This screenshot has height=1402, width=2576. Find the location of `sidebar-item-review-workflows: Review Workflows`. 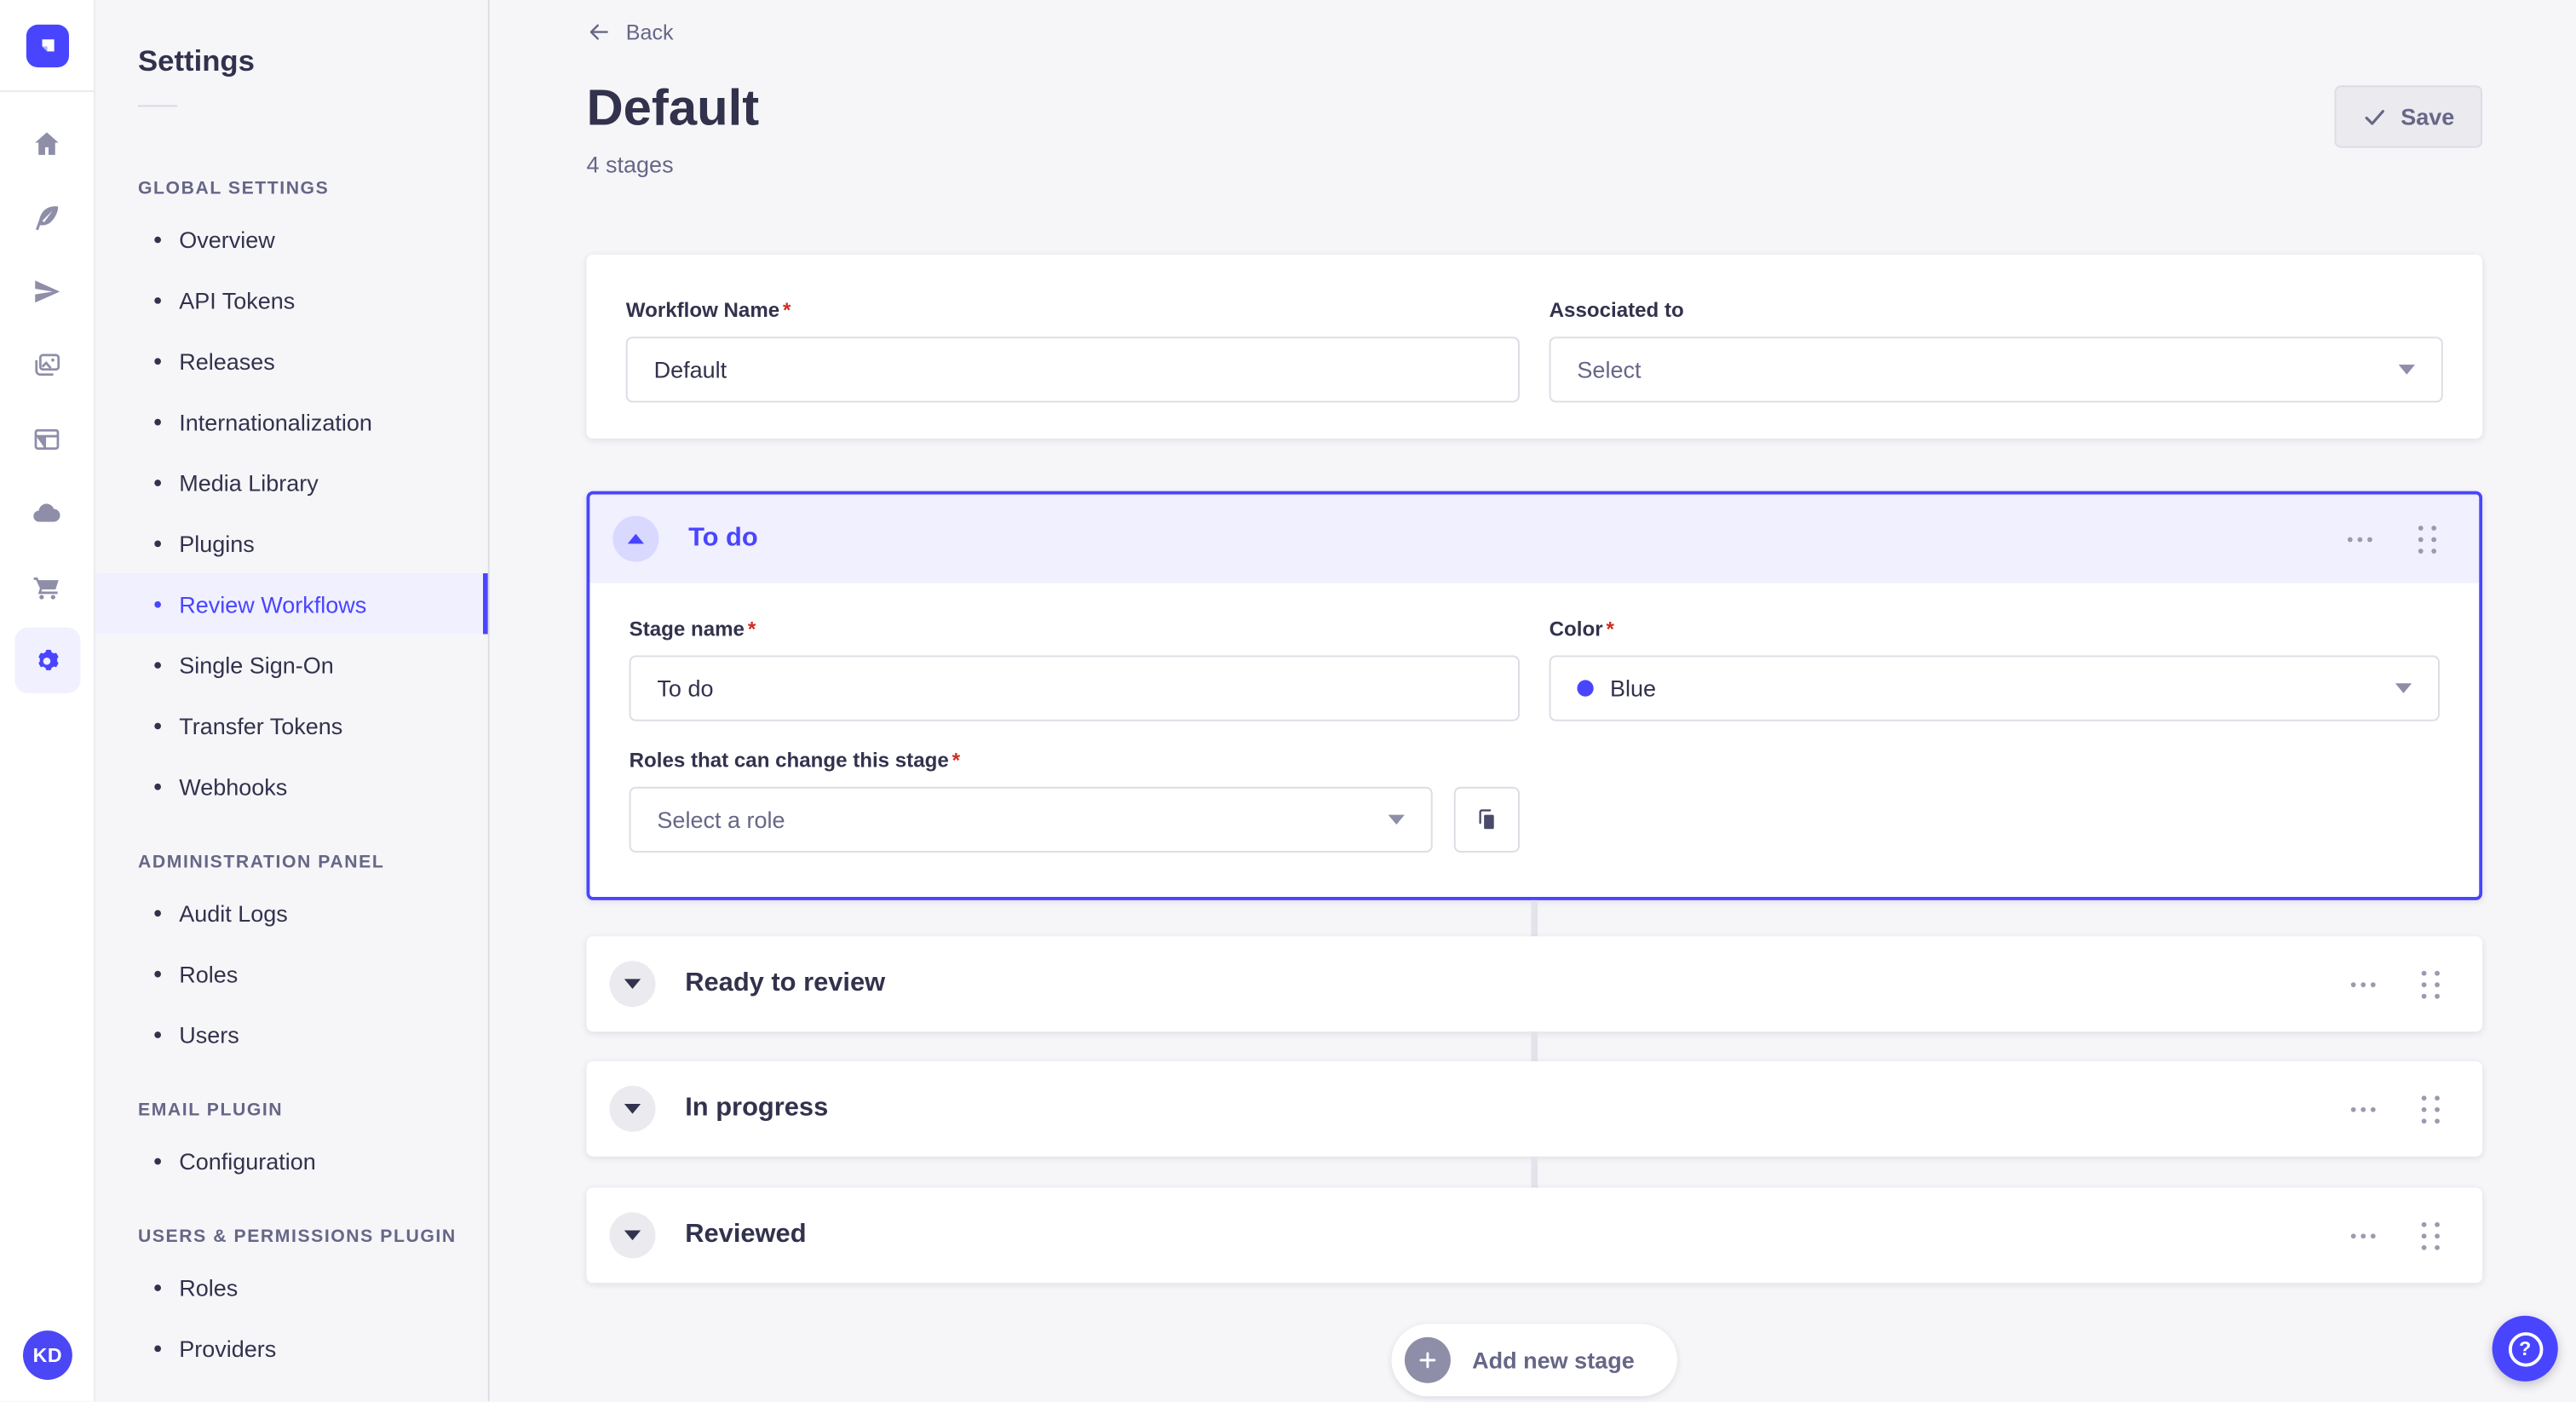

sidebar-item-review-workflows: Review Workflows is located at coordinates (291, 604).